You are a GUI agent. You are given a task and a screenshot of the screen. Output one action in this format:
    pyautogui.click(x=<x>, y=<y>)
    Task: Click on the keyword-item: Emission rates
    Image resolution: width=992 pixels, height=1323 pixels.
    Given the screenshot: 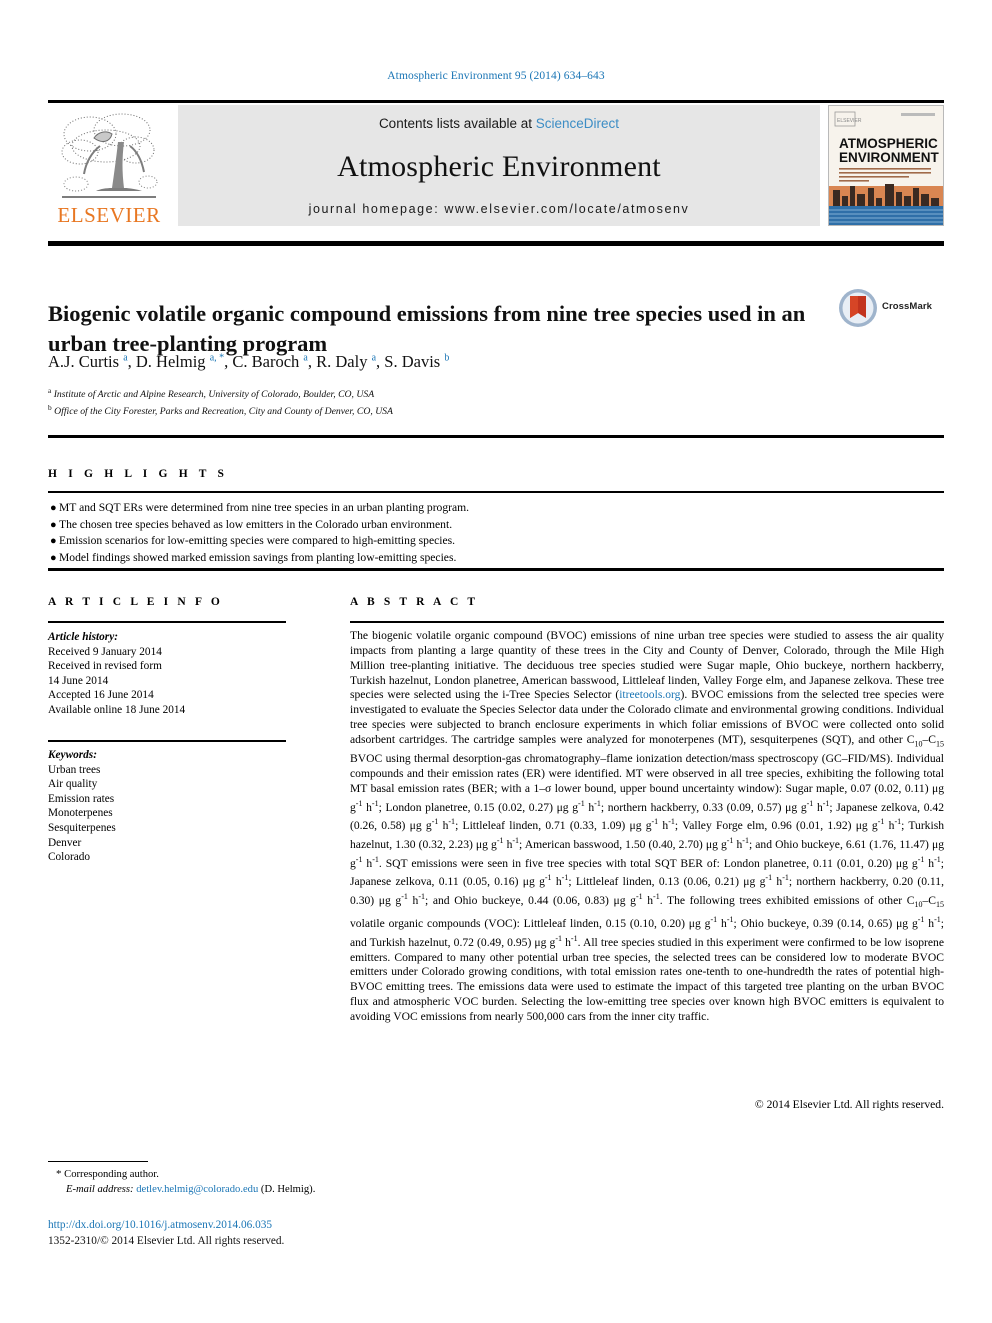 What is the action you would take?
    pyautogui.click(x=81, y=798)
    